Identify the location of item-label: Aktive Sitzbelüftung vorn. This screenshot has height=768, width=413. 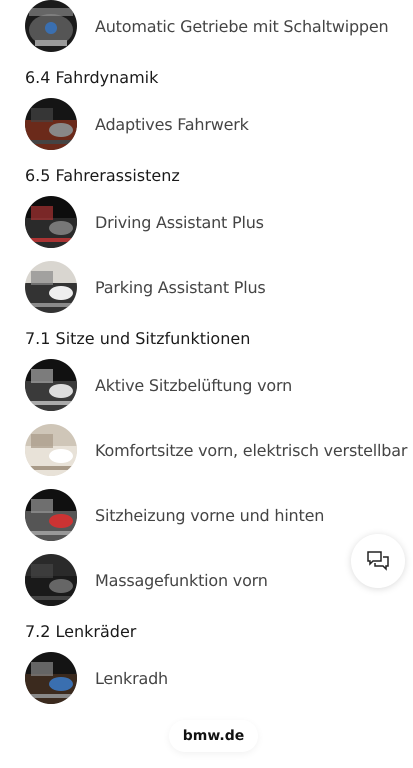
(193, 385).